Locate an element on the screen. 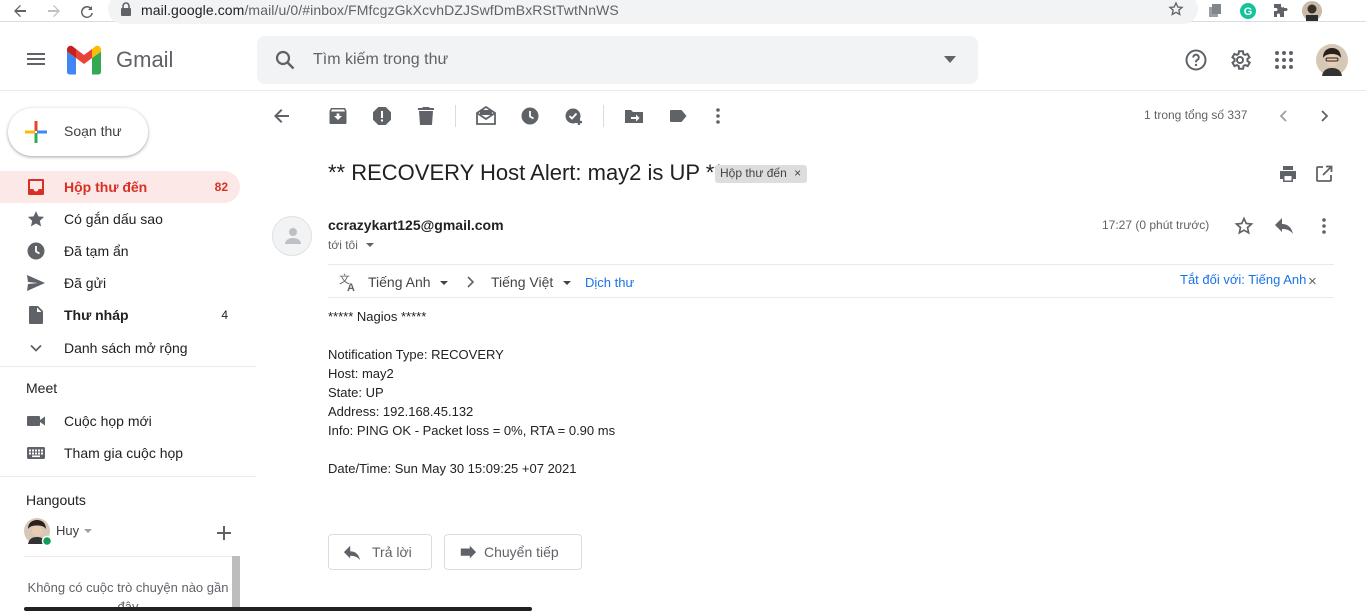  video-camera-icon is located at coordinates (36, 421).